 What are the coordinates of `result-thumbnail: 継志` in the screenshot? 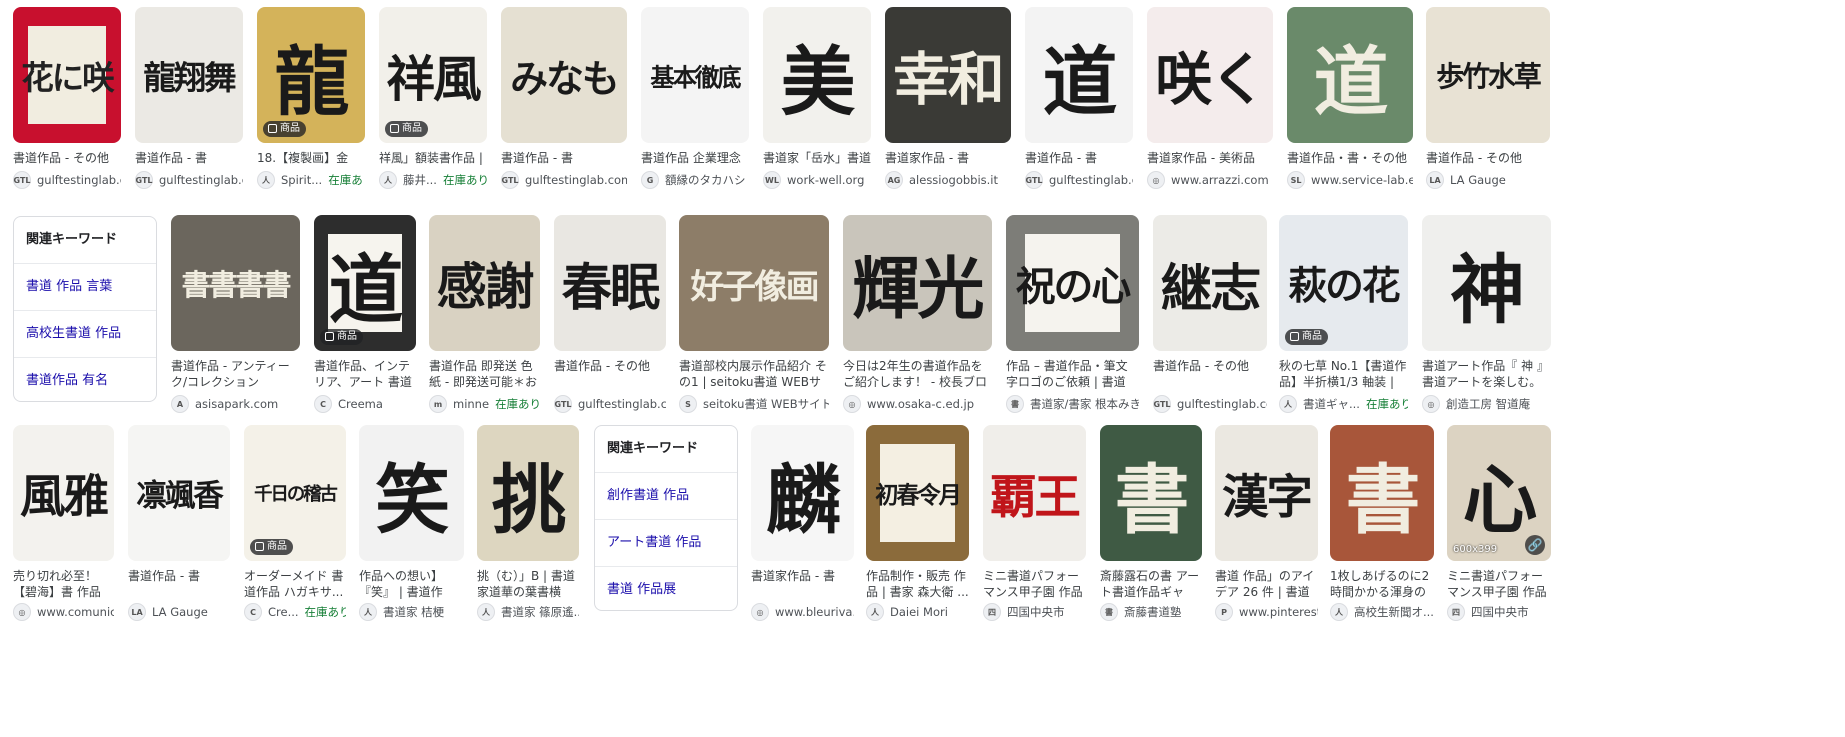 It's located at (1210, 283).